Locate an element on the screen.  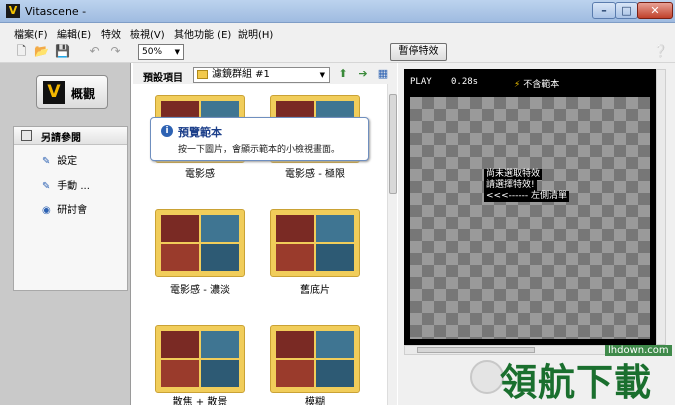
preset-thumb-label: 電影感 is located at coordinates (200, 174).